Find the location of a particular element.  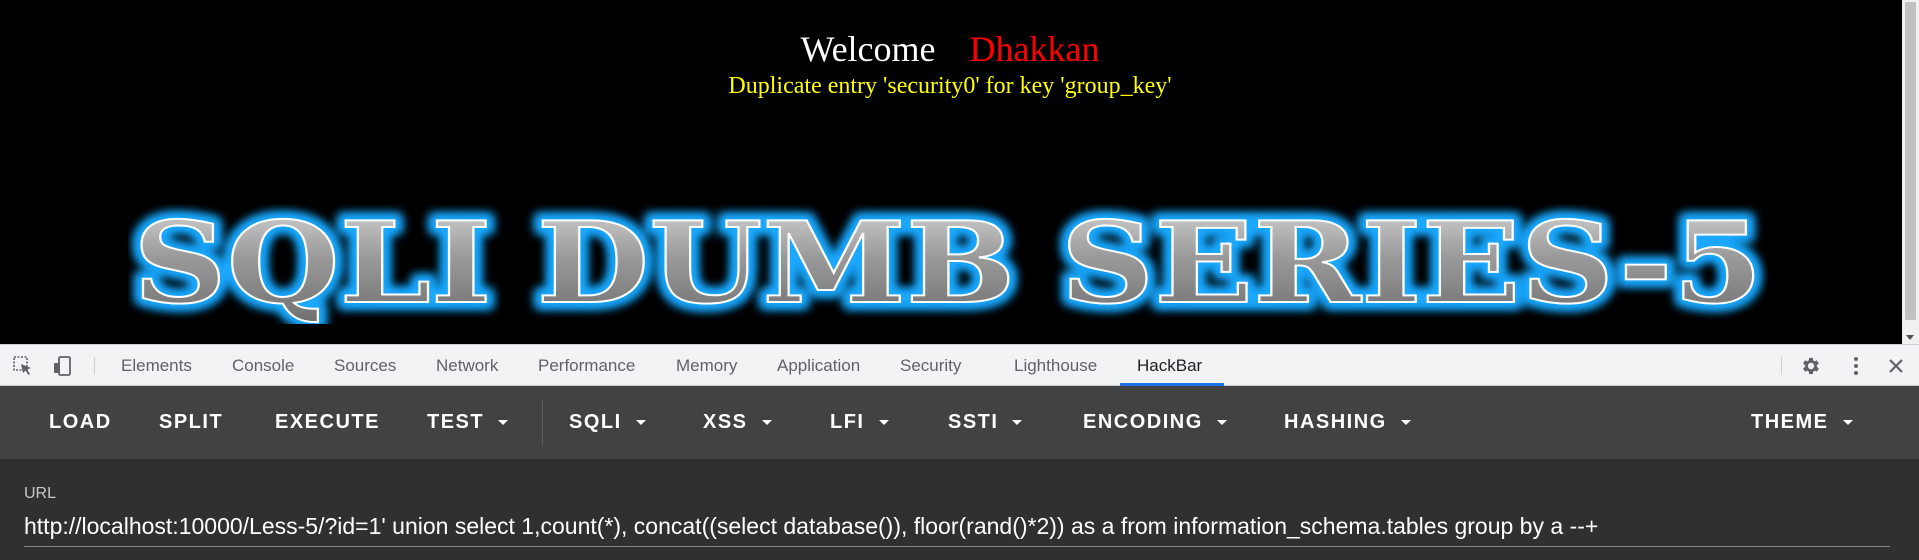

encoding-dropdown: ENCODING is located at coordinates (1155, 422).